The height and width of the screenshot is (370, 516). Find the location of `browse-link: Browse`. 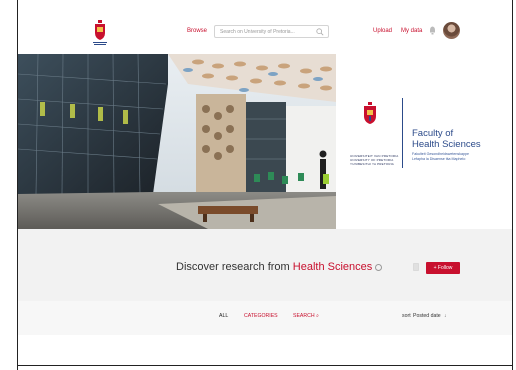

browse-link: Browse is located at coordinates (197, 31).